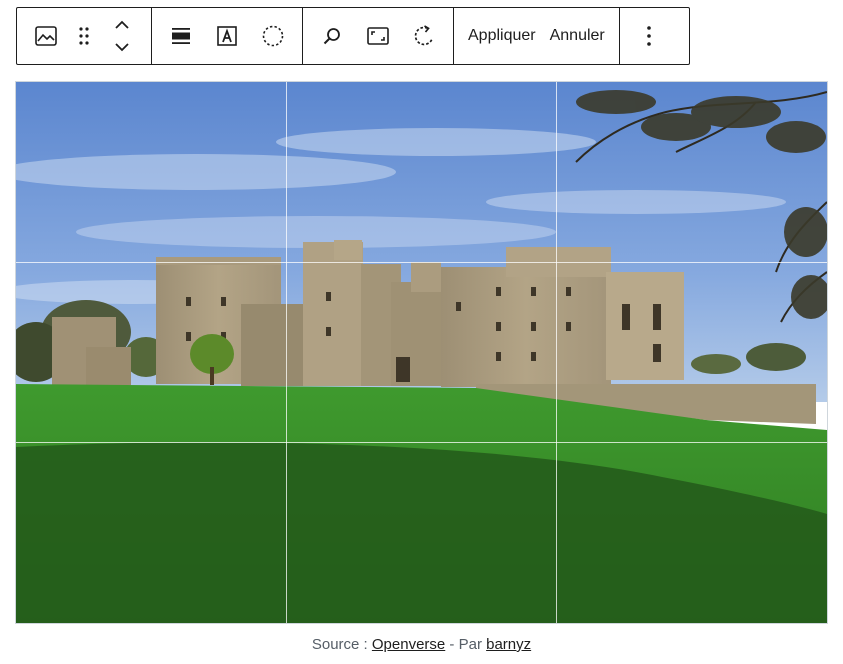  I want to click on cancel-button: Annuler, so click(577, 36).